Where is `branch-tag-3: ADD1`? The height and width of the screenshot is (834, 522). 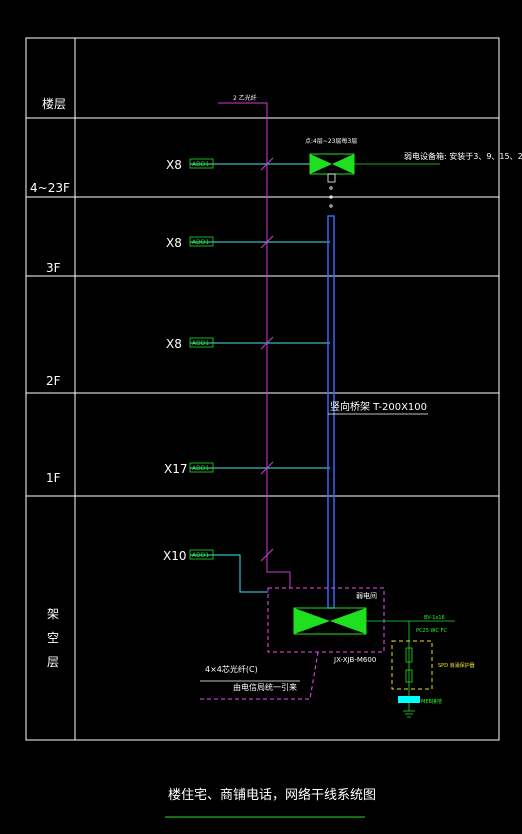
branch-tag-3: ADD1 is located at coordinates (200, 242).